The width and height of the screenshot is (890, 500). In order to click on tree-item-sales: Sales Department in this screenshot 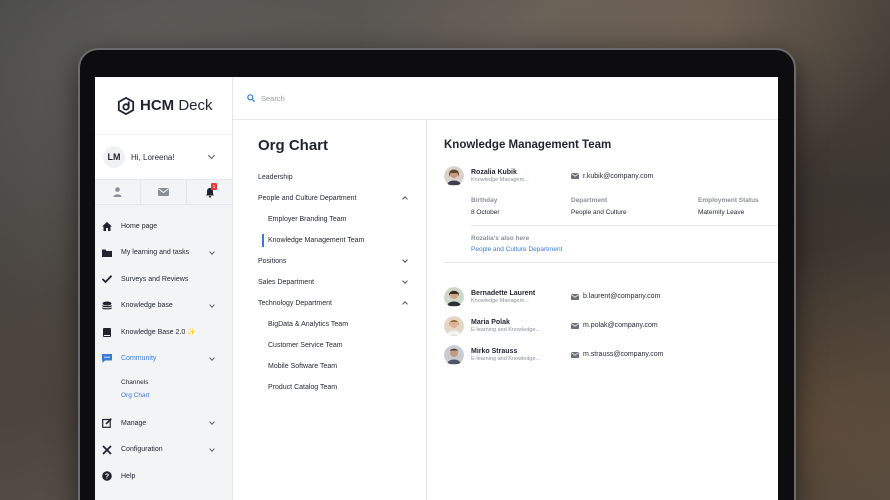, I will do `click(342, 282)`.